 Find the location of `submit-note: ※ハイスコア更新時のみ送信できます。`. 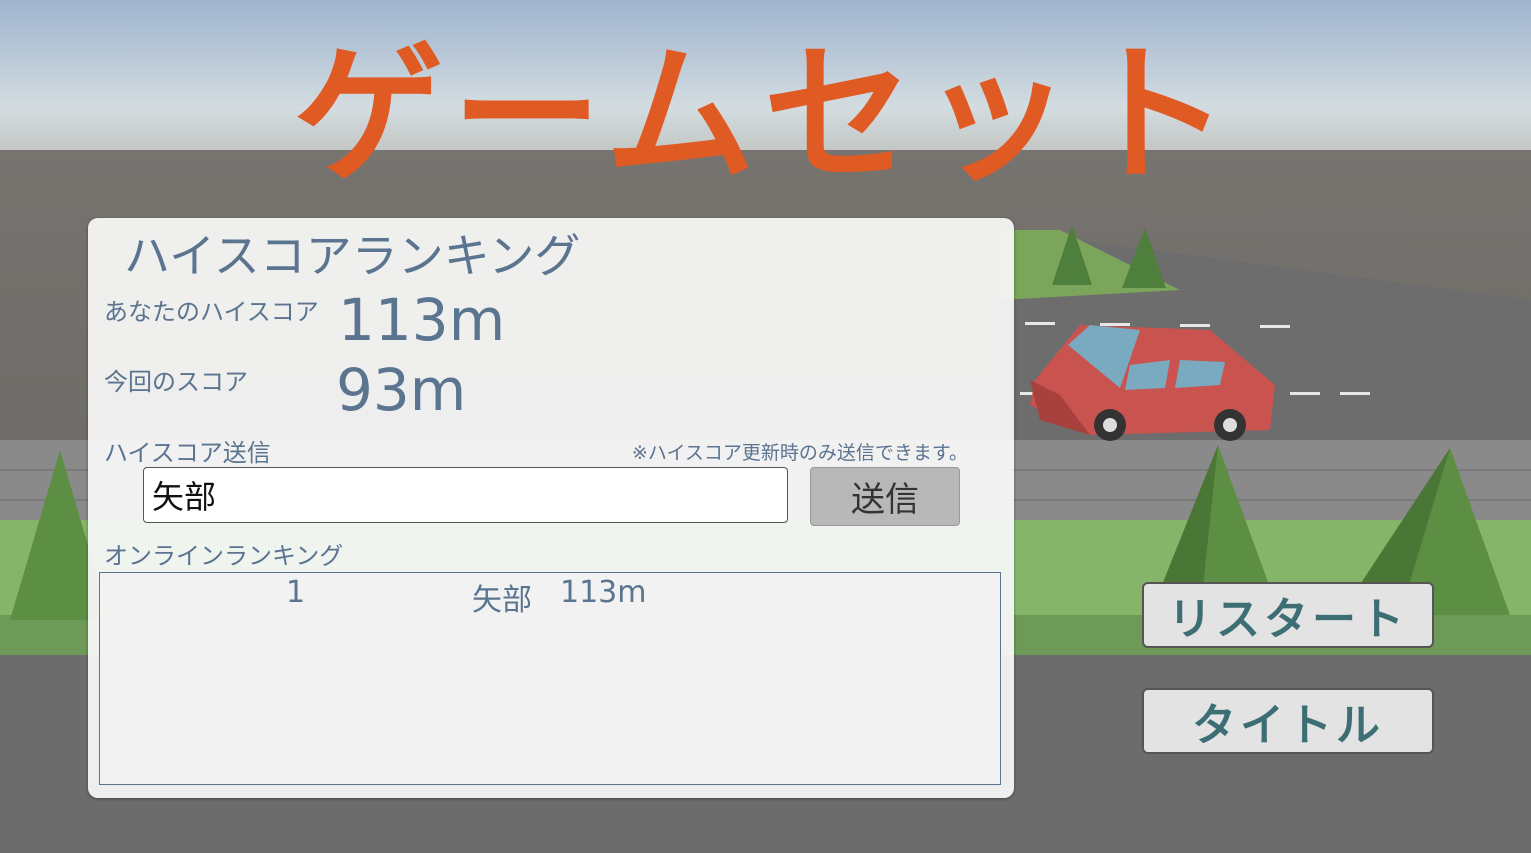

submit-note: ※ハイスコア更新時のみ送信できます。 is located at coordinates (799, 453).